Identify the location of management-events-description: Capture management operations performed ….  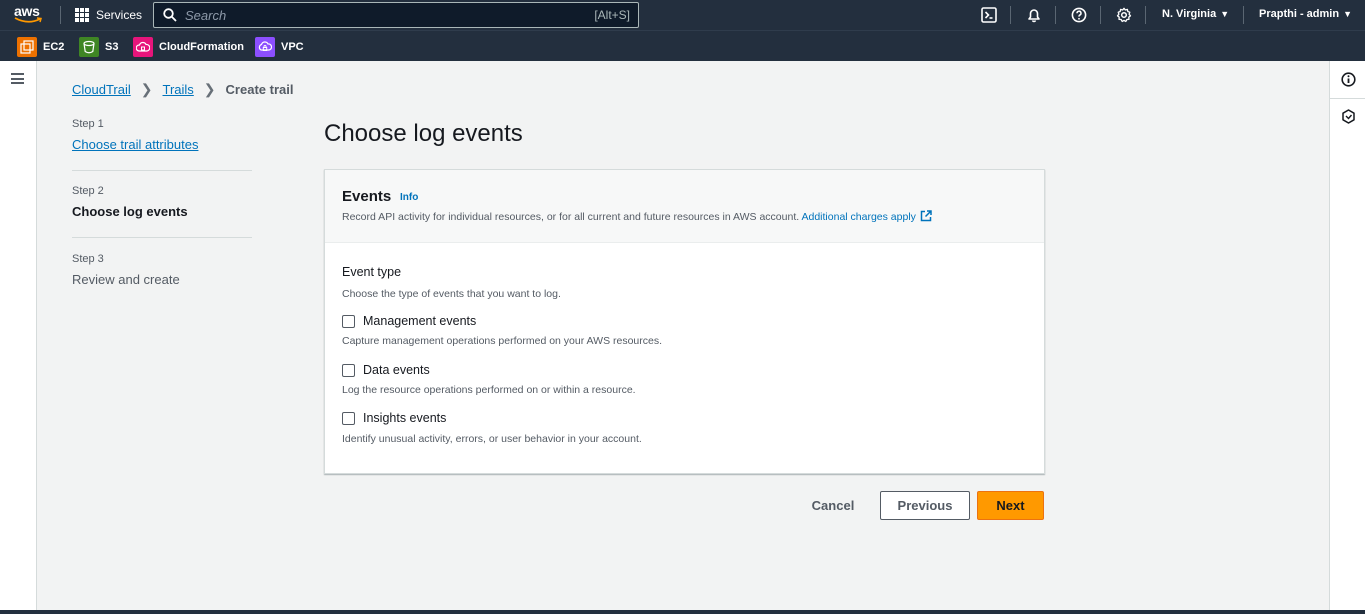
(502, 341).